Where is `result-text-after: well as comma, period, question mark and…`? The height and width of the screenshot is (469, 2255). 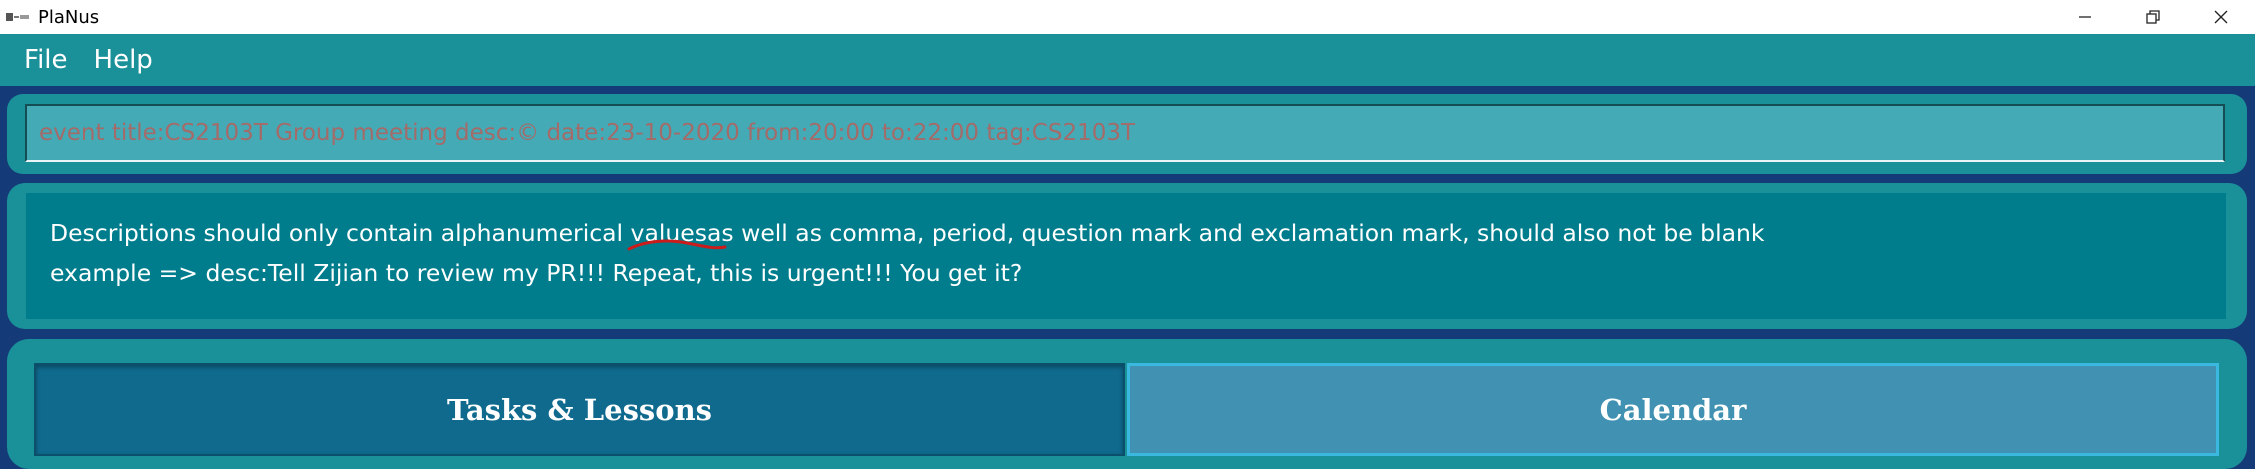 result-text-after: well as comma, period, question mark and… is located at coordinates (1249, 233).